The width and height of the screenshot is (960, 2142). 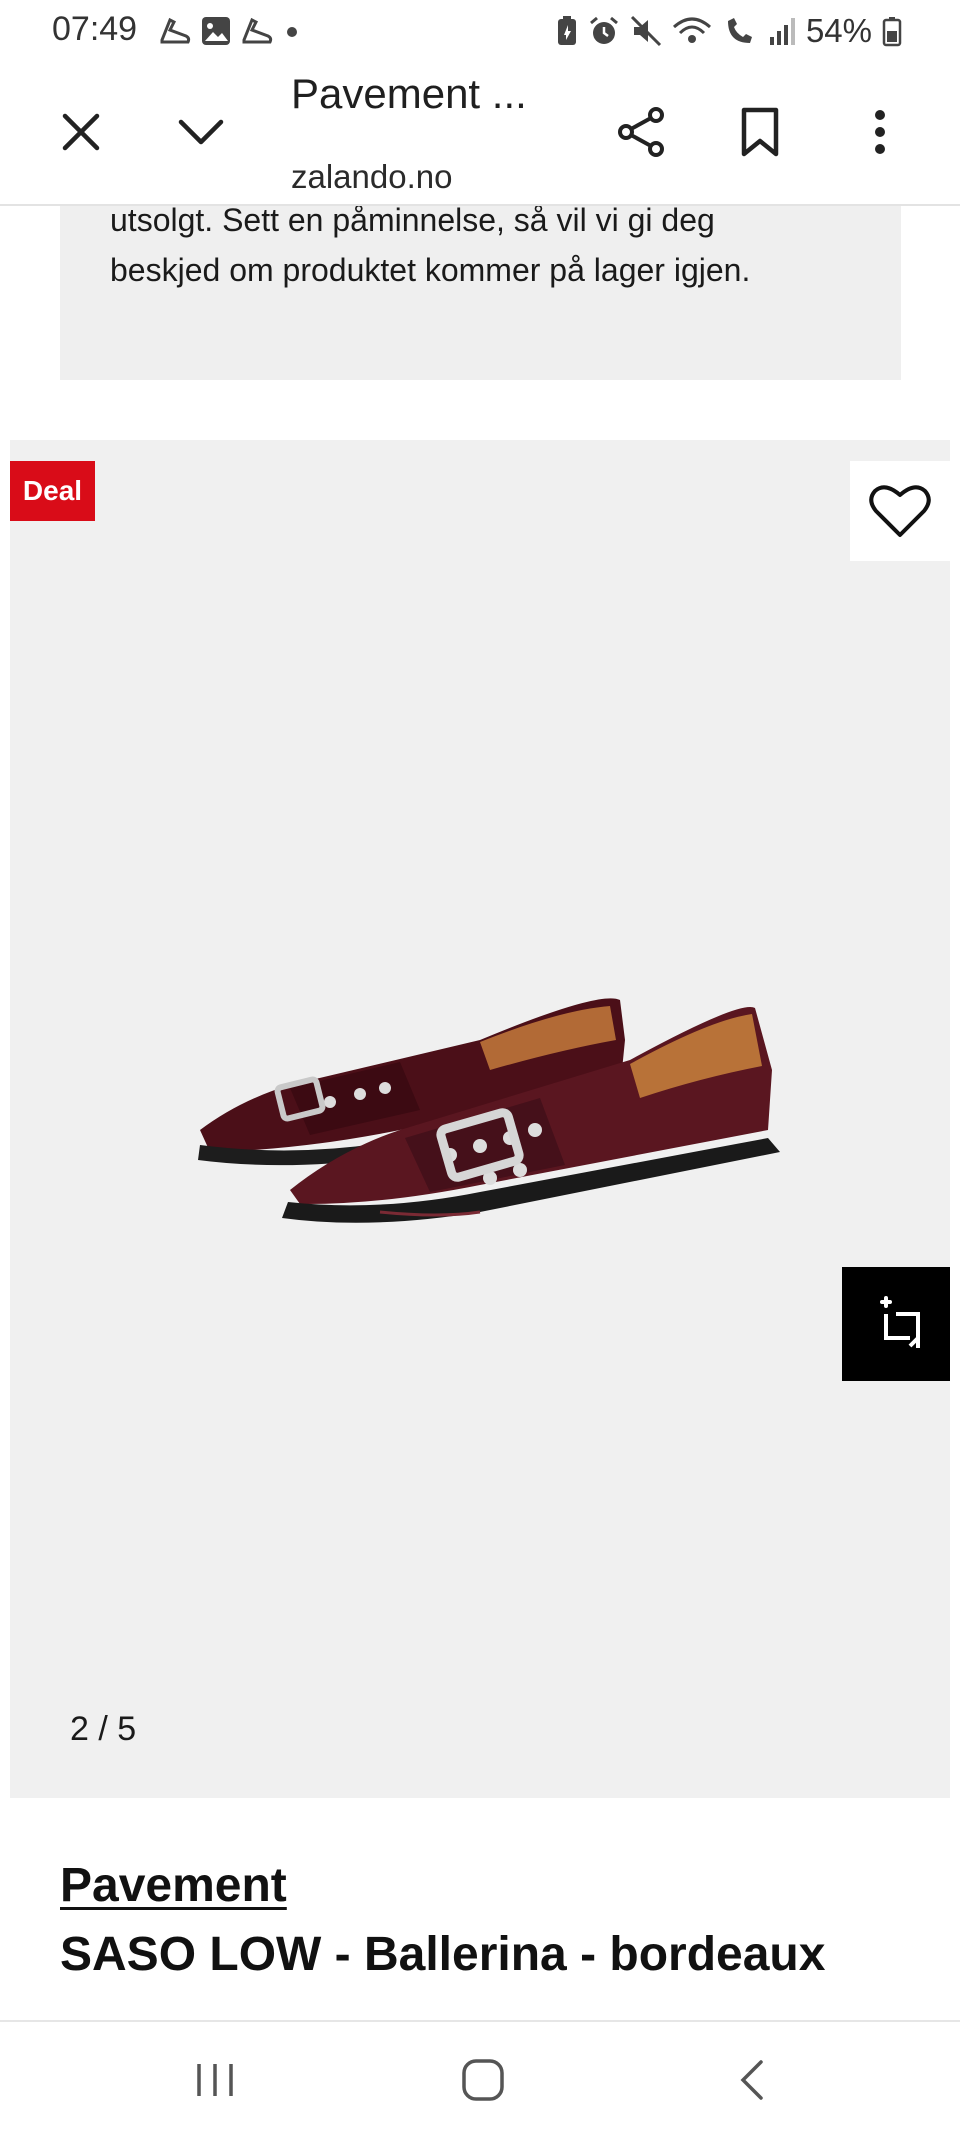 I want to click on crop-search-icon, so click(x=900, y=1322).